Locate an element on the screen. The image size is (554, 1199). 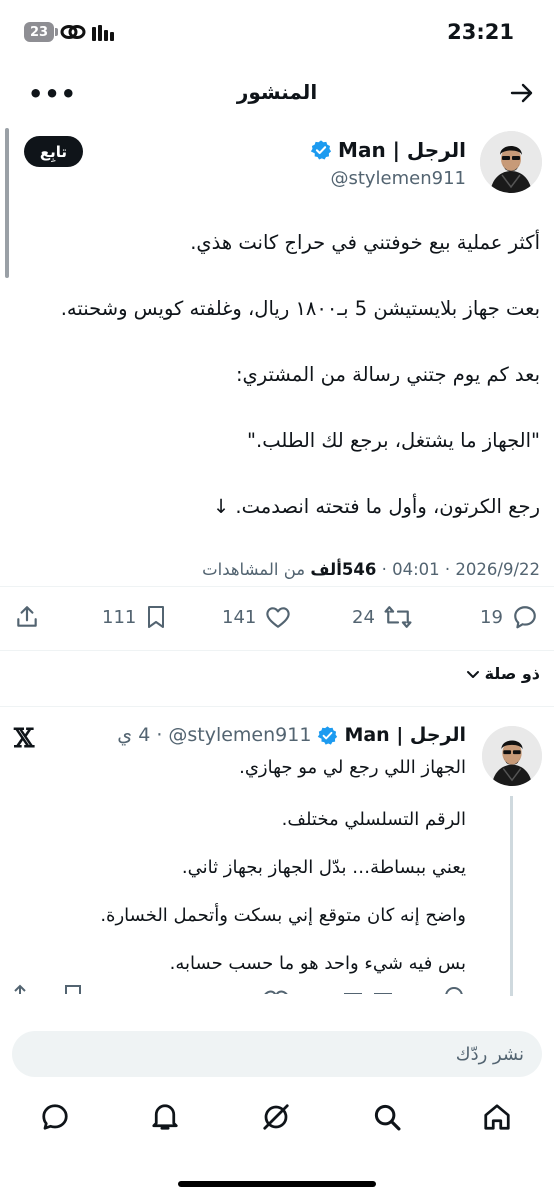
reply-count: 19 is located at coordinates (491, 617).